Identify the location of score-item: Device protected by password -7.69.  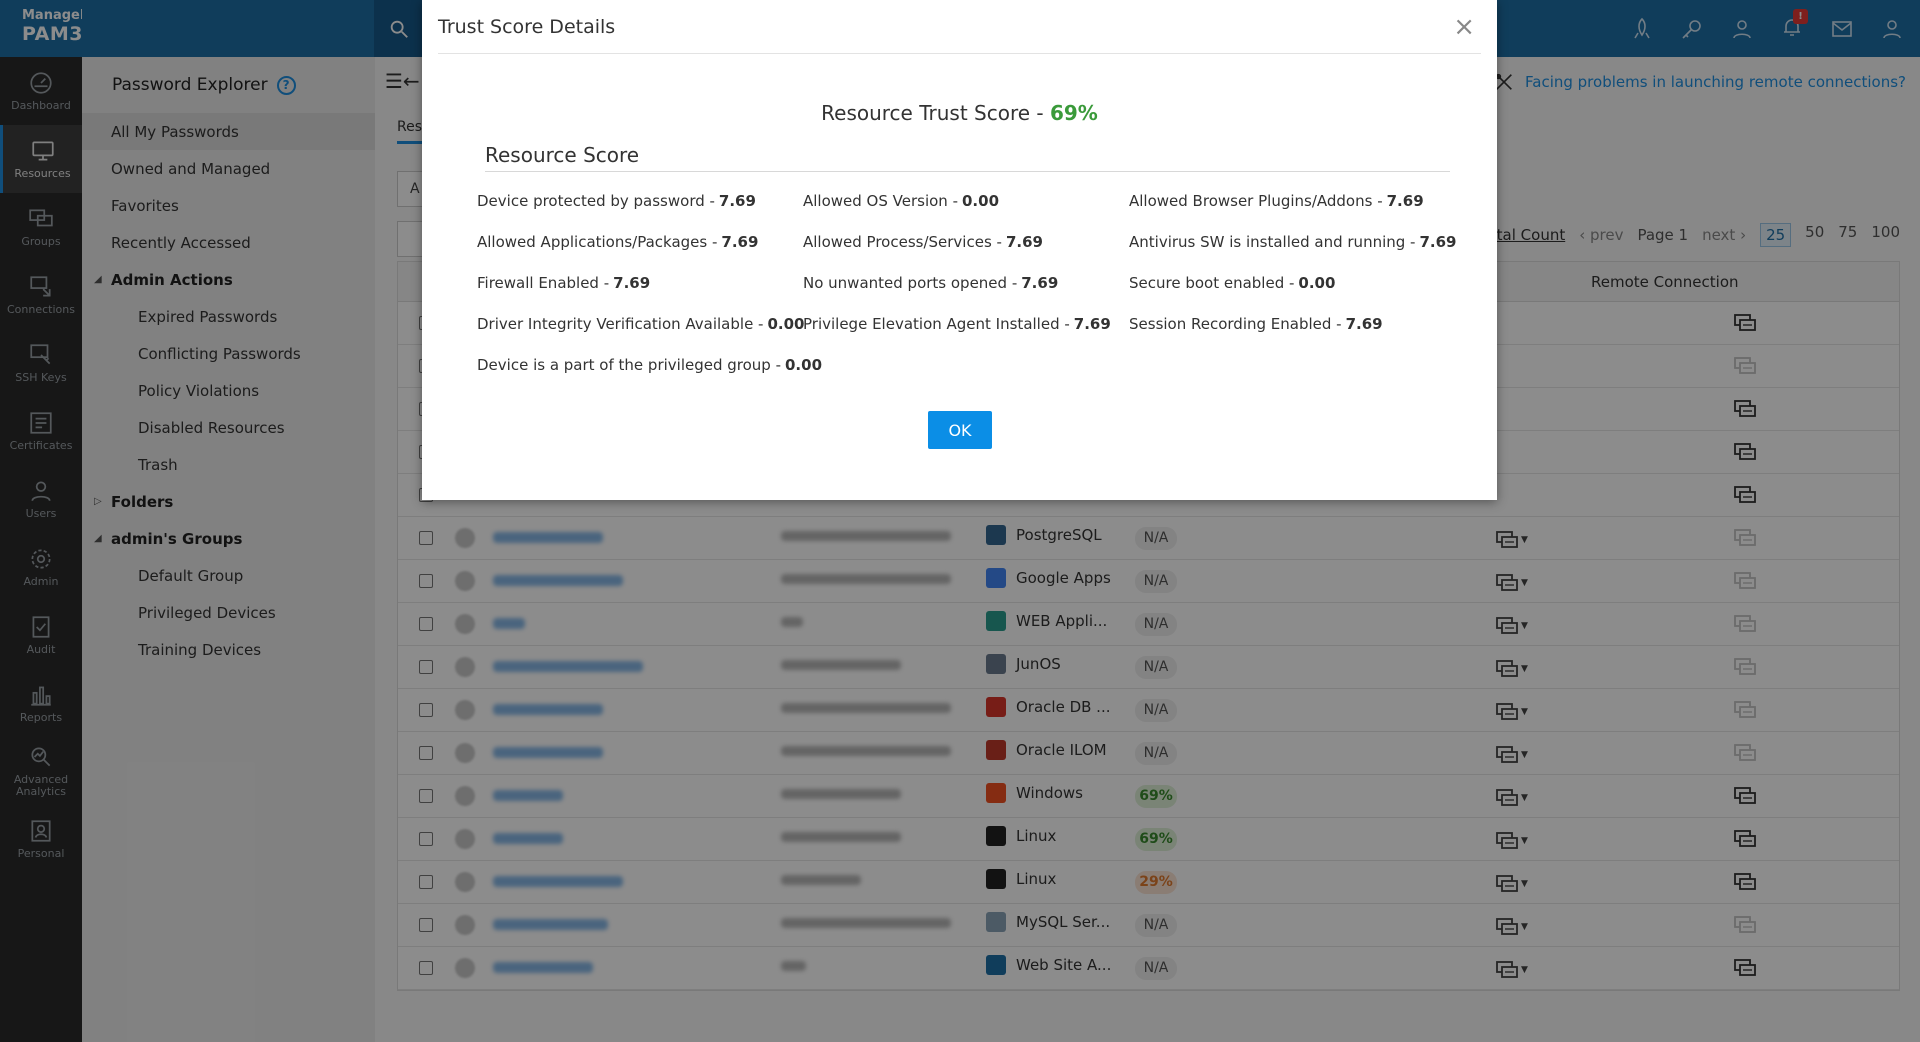
(640, 200).